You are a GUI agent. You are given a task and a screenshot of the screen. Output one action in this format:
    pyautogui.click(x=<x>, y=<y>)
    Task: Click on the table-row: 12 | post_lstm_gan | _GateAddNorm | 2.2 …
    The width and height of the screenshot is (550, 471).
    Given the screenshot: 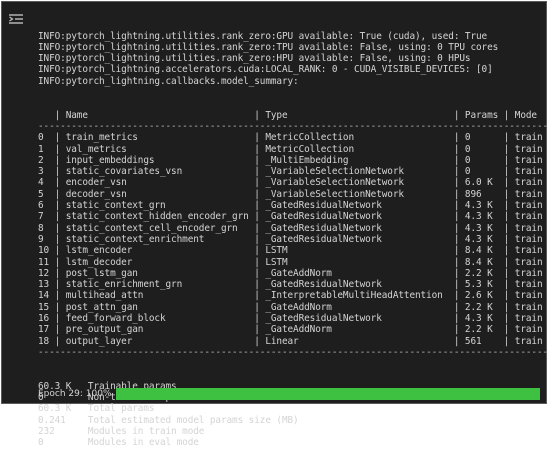 What is the action you would take?
    pyautogui.click(x=290, y=273)
    